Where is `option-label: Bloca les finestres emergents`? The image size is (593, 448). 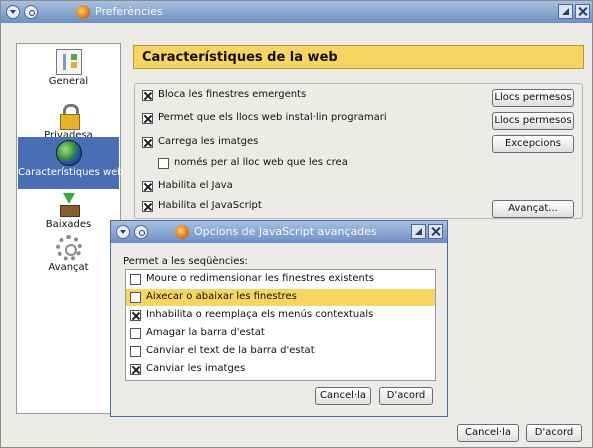 option-label: Bloca les finestres emergents is located at coordinates (232, 94).